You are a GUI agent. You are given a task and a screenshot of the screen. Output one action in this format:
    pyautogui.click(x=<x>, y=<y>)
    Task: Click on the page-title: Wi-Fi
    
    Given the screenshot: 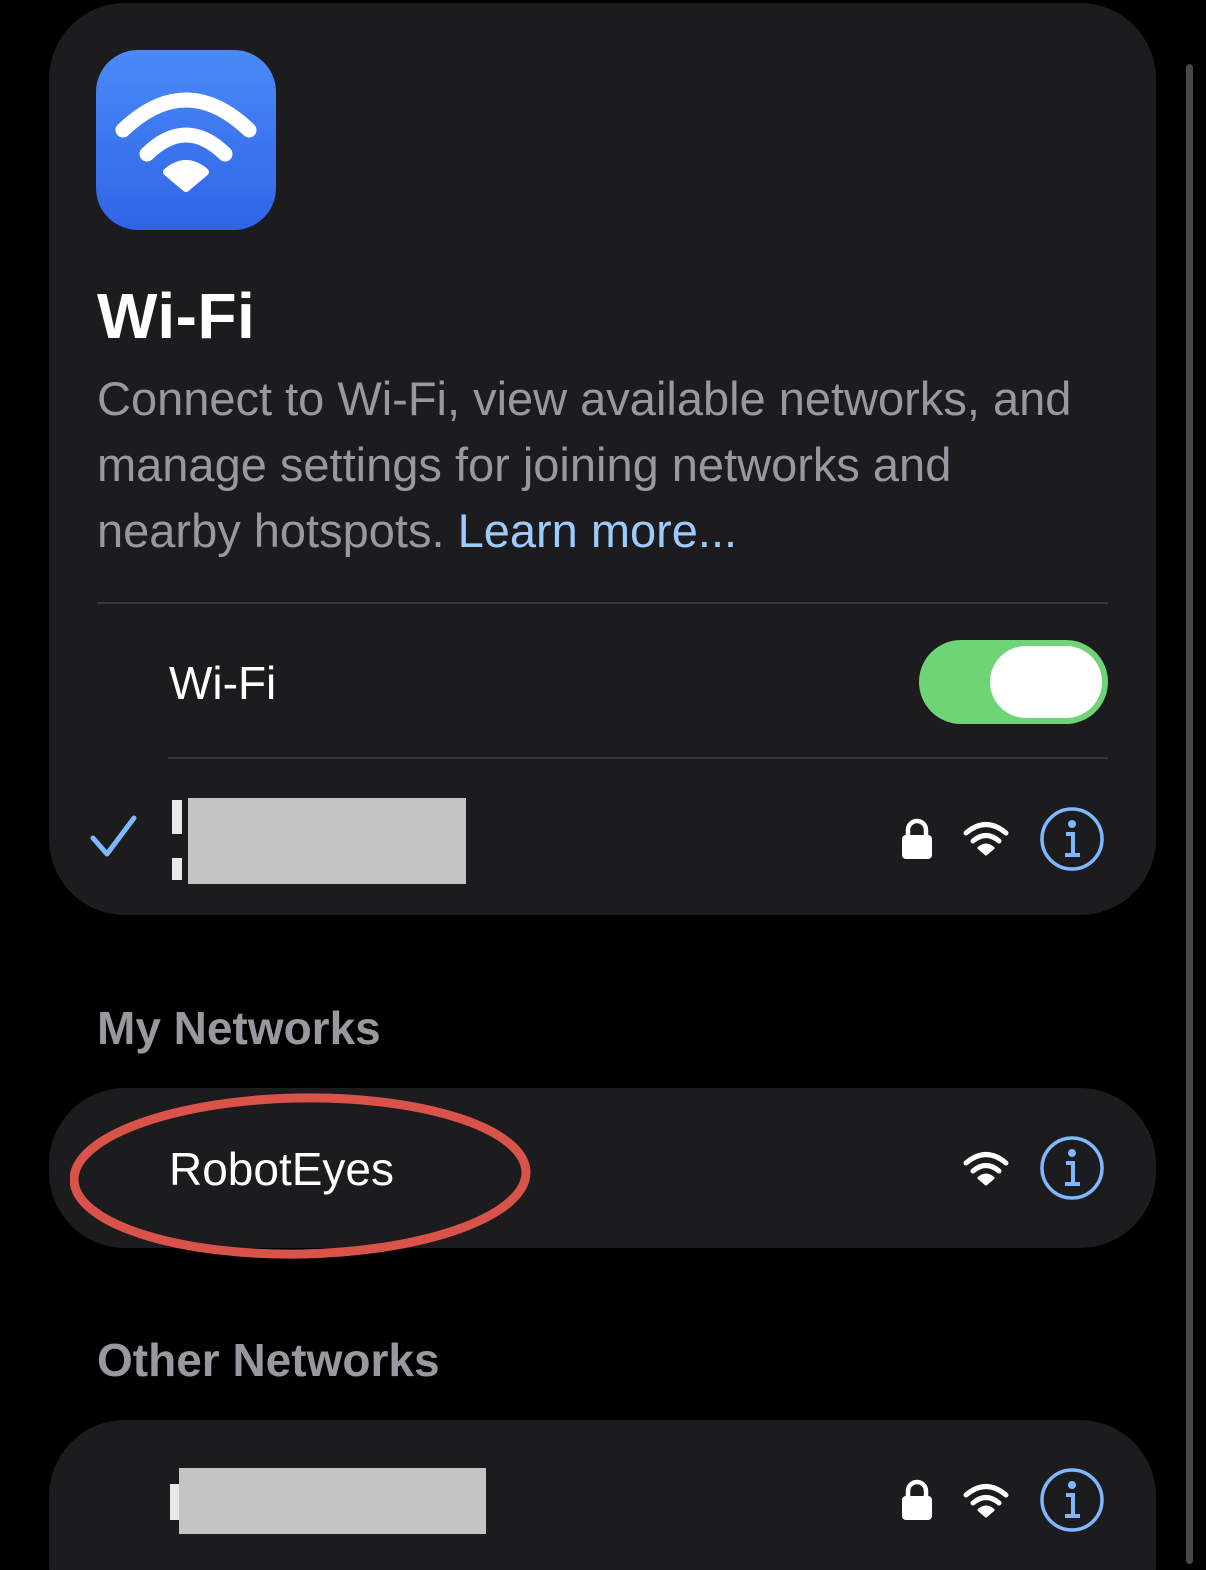 What is the action you would take?
    pyautogui.click(x=176, y=316)
    